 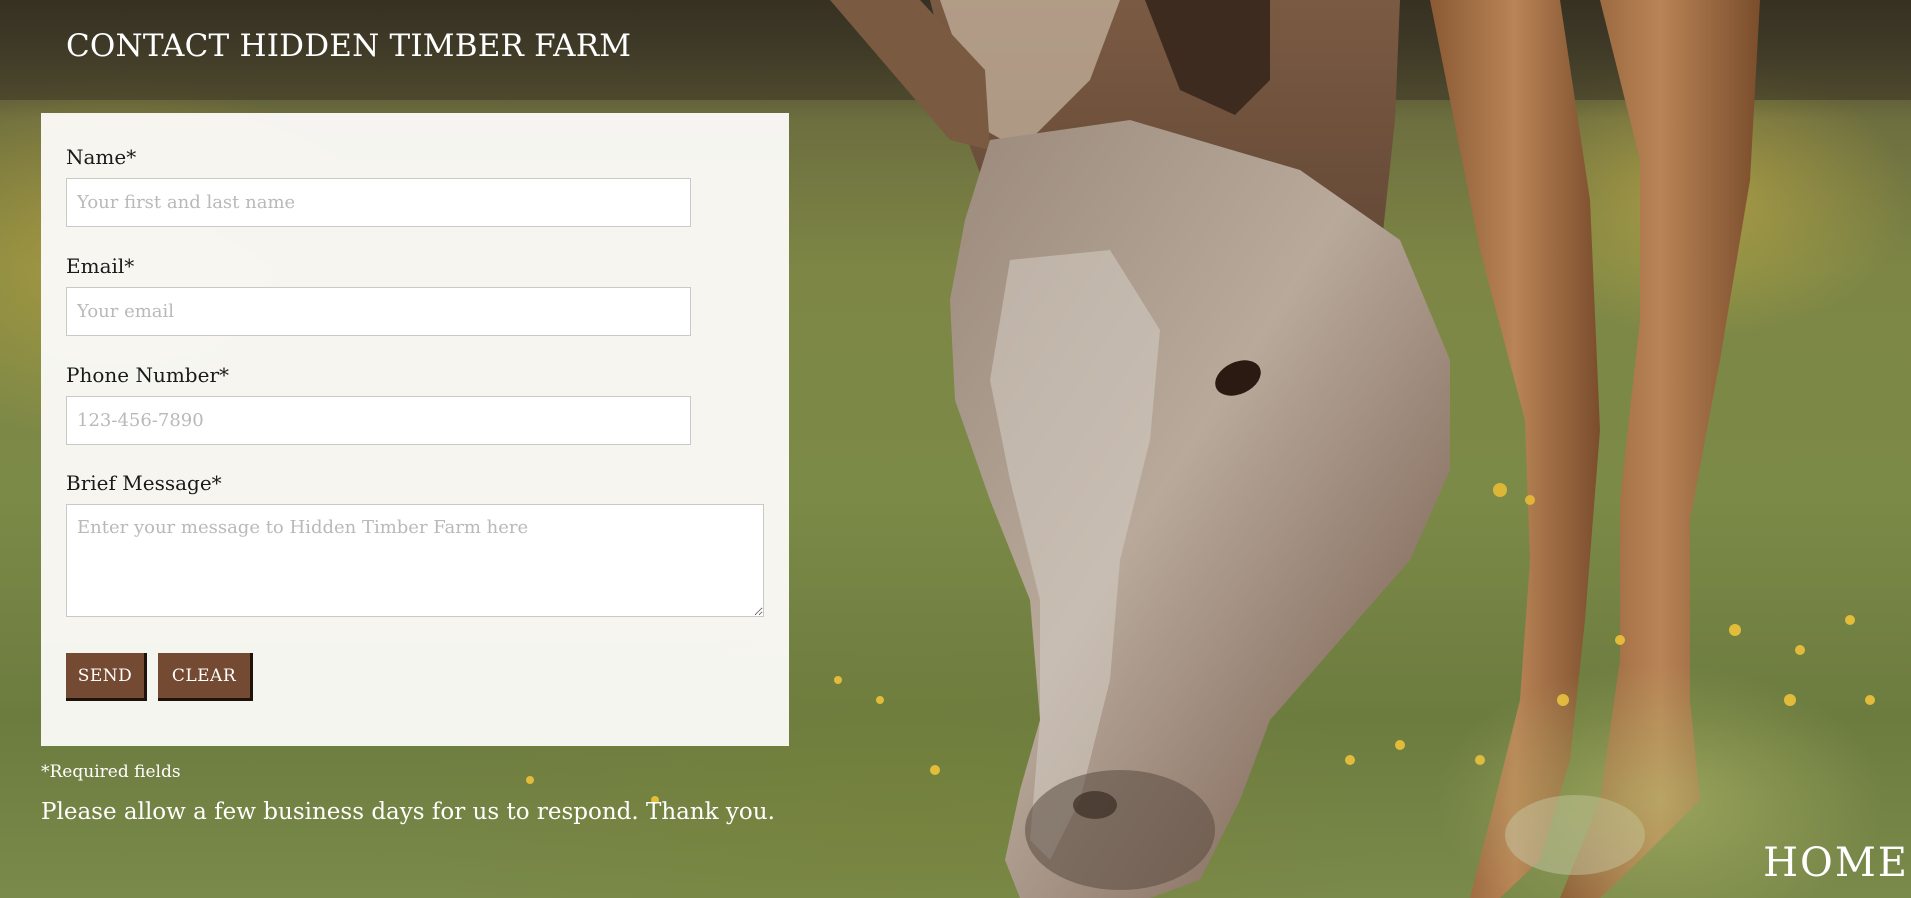 I want to click on name-input, so click(x=378, y=202).